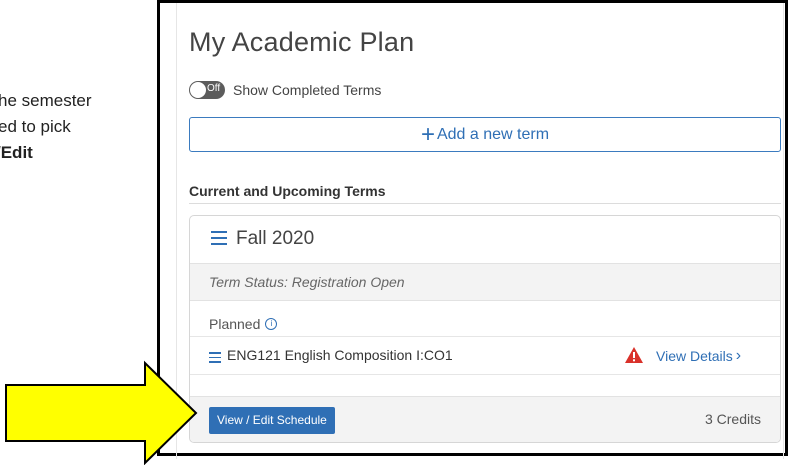 Image resolution: width=796 pixels, height=465 pixels. I want to click on view-details-link: View Details ›, so click(698, 356).